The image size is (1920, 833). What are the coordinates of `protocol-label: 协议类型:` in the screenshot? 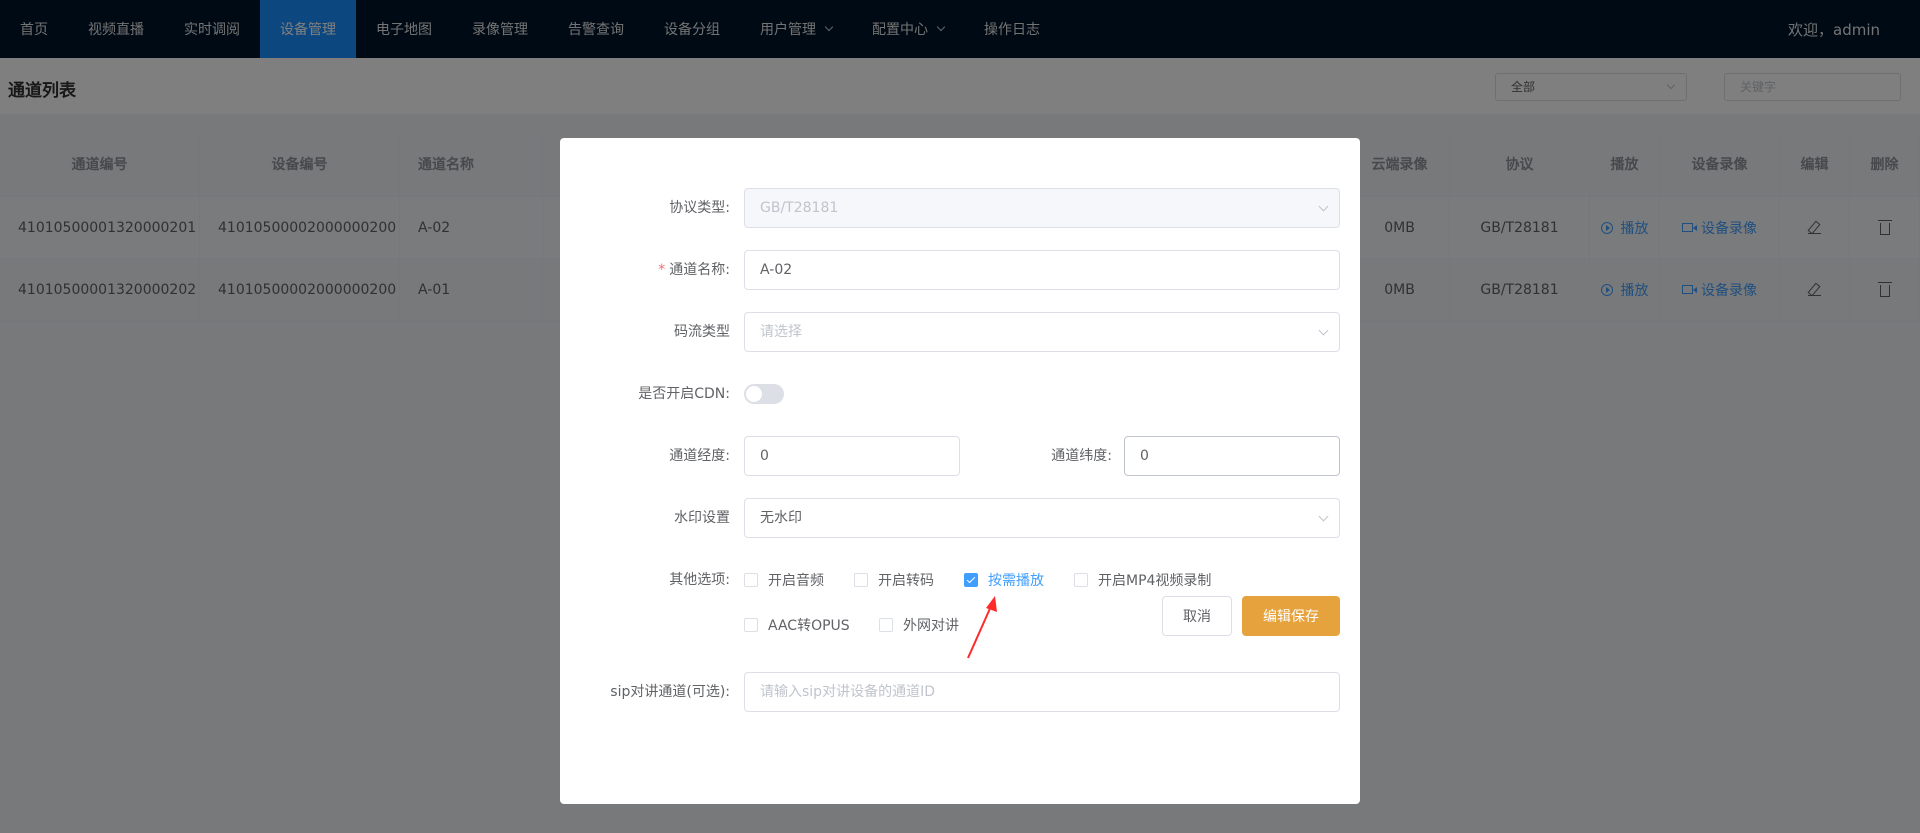 It's located at (699, 208).